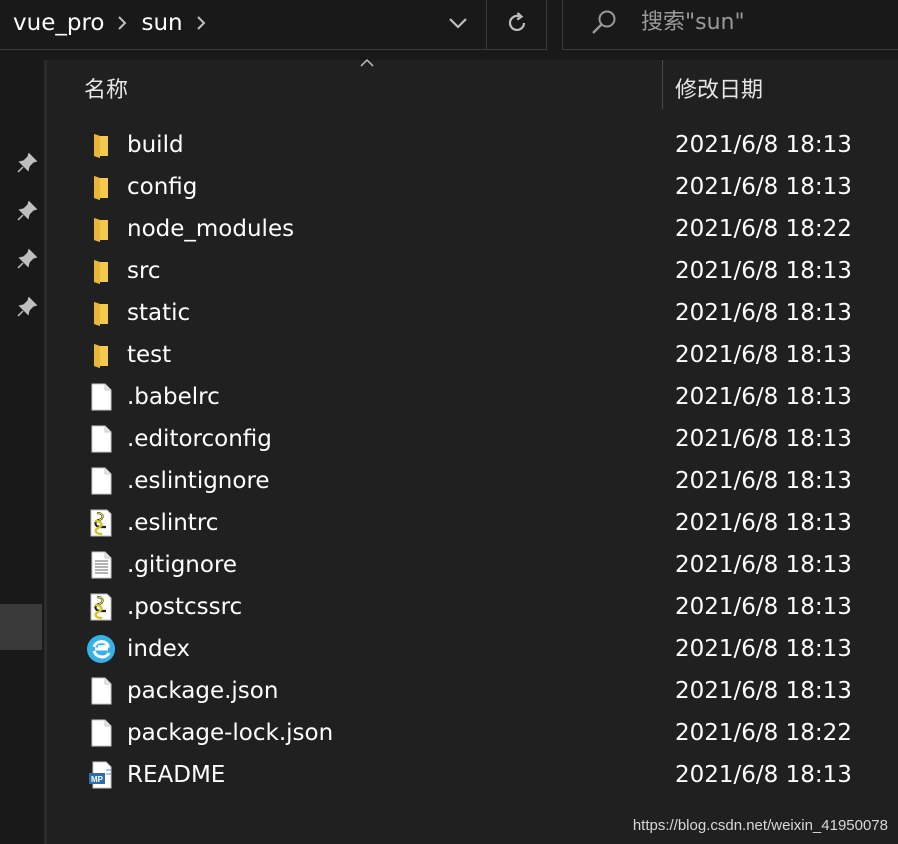 The image size is (898, 844). What do you see at coordinates (604, 22) in the screenshot?
I see `search-icon` at bounding box center [604, 22].